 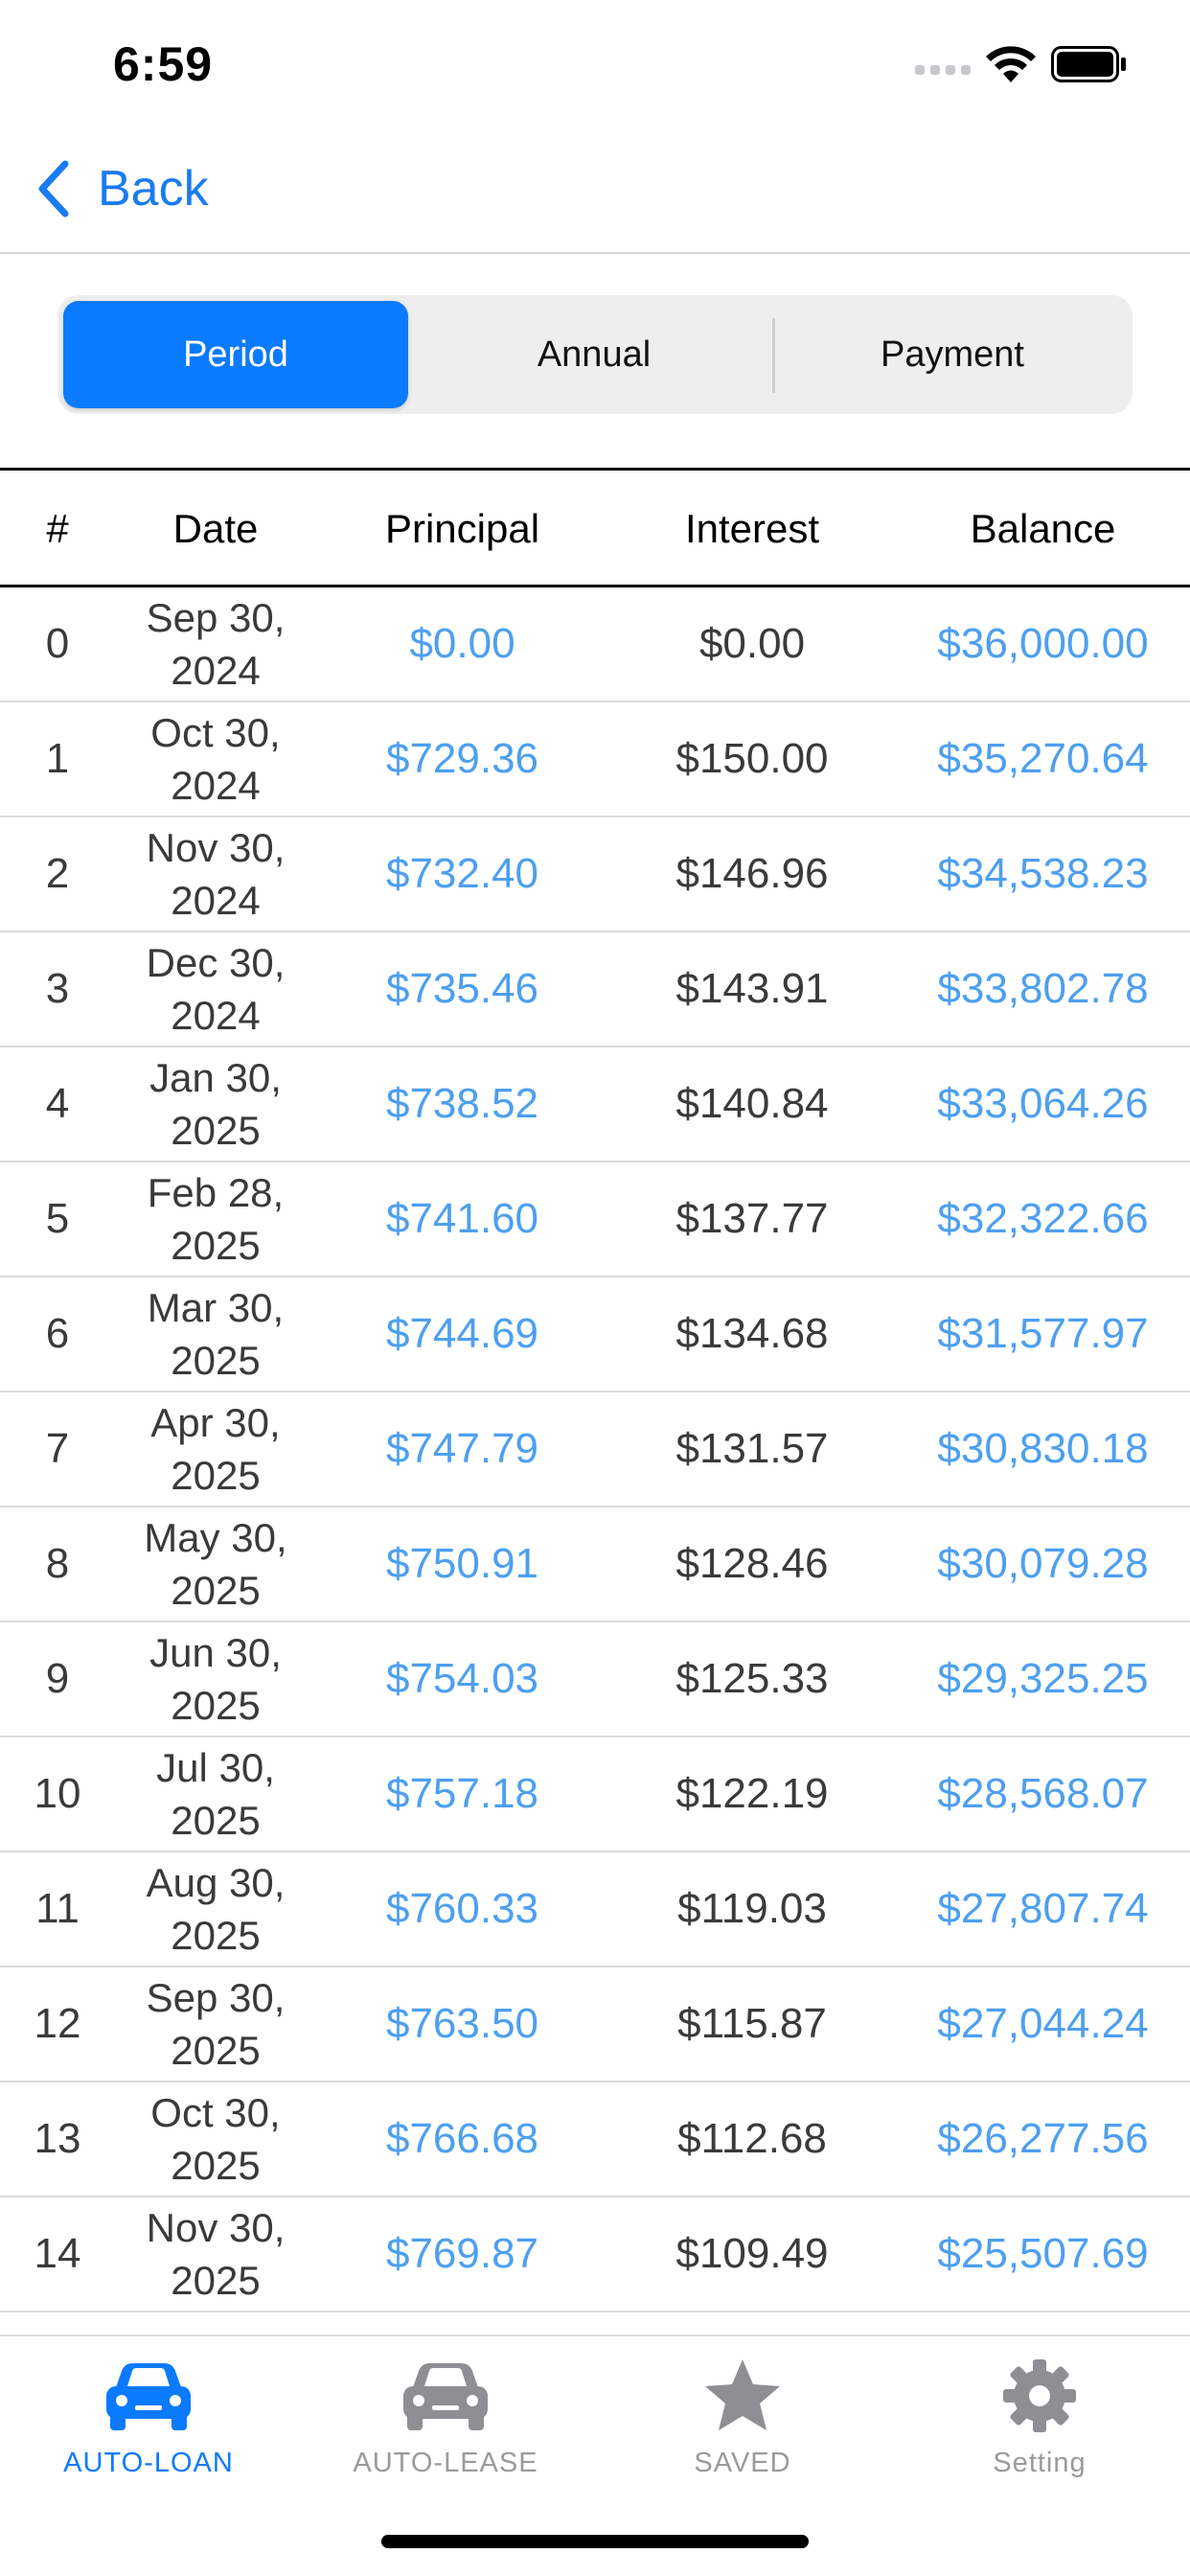 I want to click on row-date: Jul 30, 2025, so click(x=216, y=1794).